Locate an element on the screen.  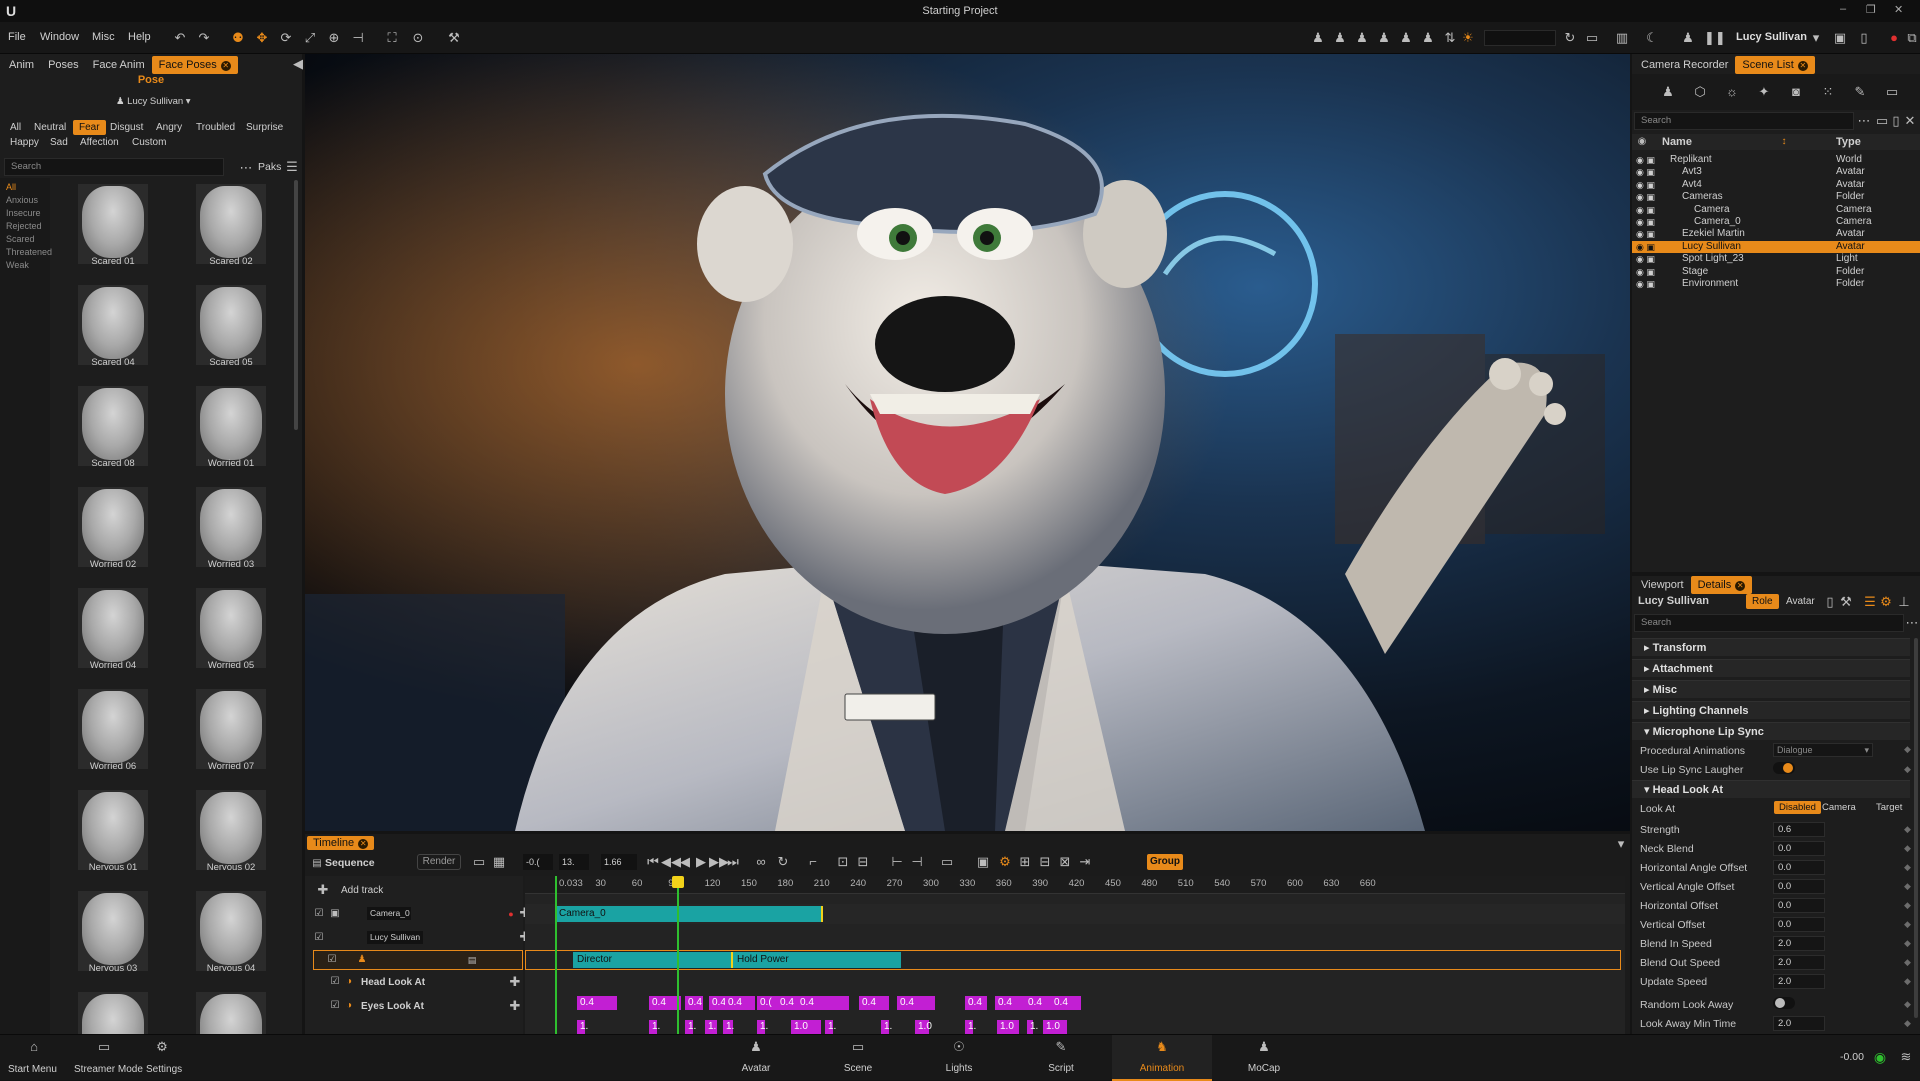
settings-label: Settings is located at coordinates (164, 1069).